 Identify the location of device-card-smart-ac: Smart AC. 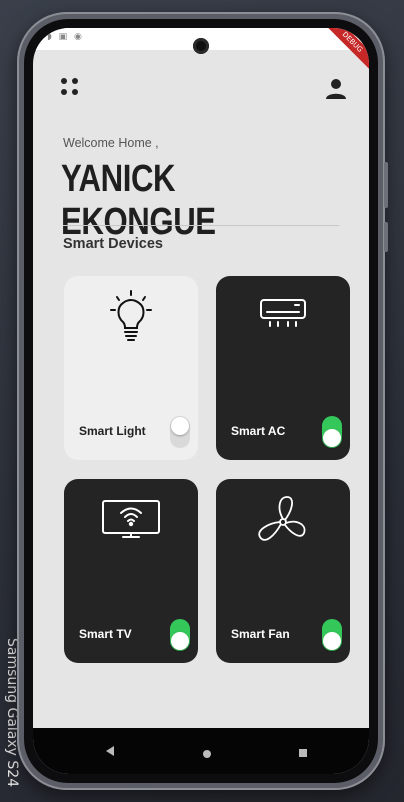
(283, 368).